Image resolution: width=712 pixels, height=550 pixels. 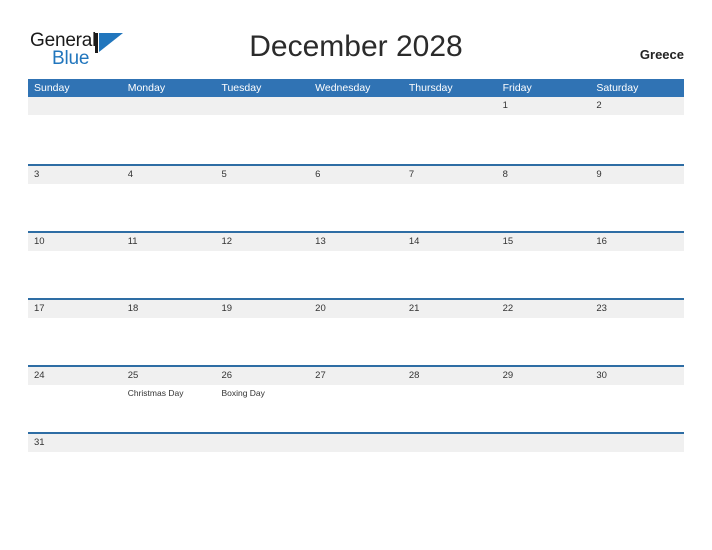 What do you see at coordinates (637, 130) in the screenshot?
I see `calendar-day-cell: 2` at bounding box center [637, 130].